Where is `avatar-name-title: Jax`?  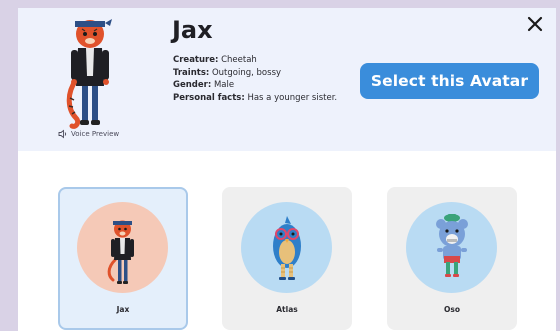
avatar-name-title: Jax is located at coordinates (192, 30).